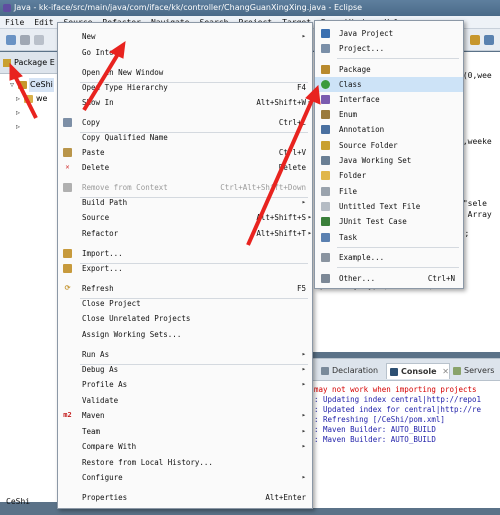  I want to click on arrow-to-class, so click(280, 172).